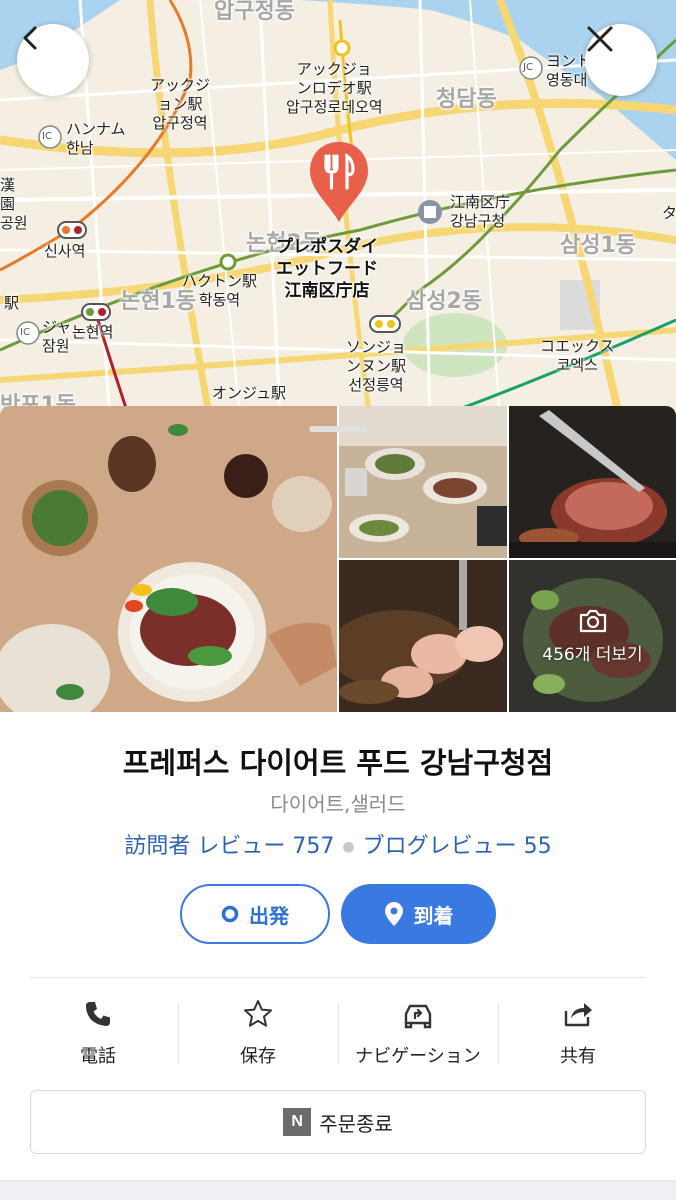 The height and width of the screenshot is (1200, 676). I want to click on restaurant-pin-icon, so click(339, 182).